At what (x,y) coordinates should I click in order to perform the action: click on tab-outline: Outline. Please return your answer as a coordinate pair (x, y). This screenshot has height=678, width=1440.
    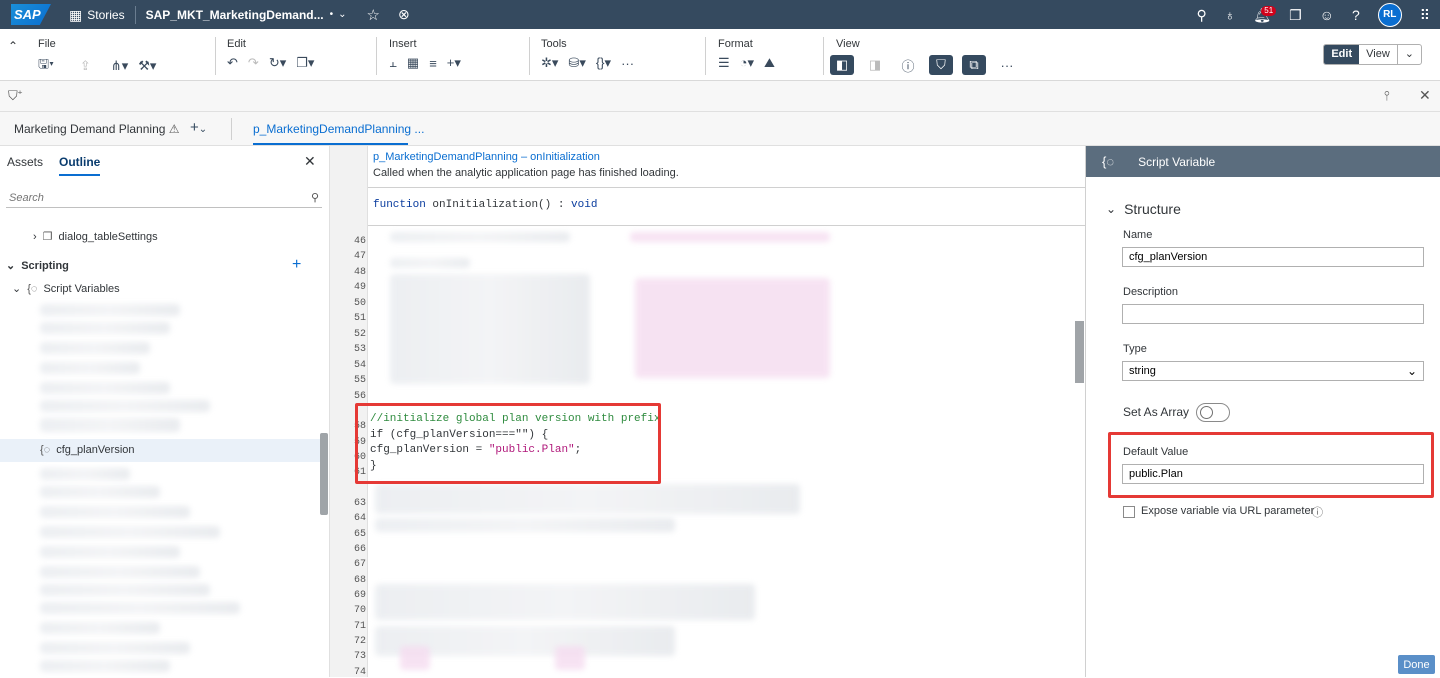
    Looking at the image, I should click on (80, 165).